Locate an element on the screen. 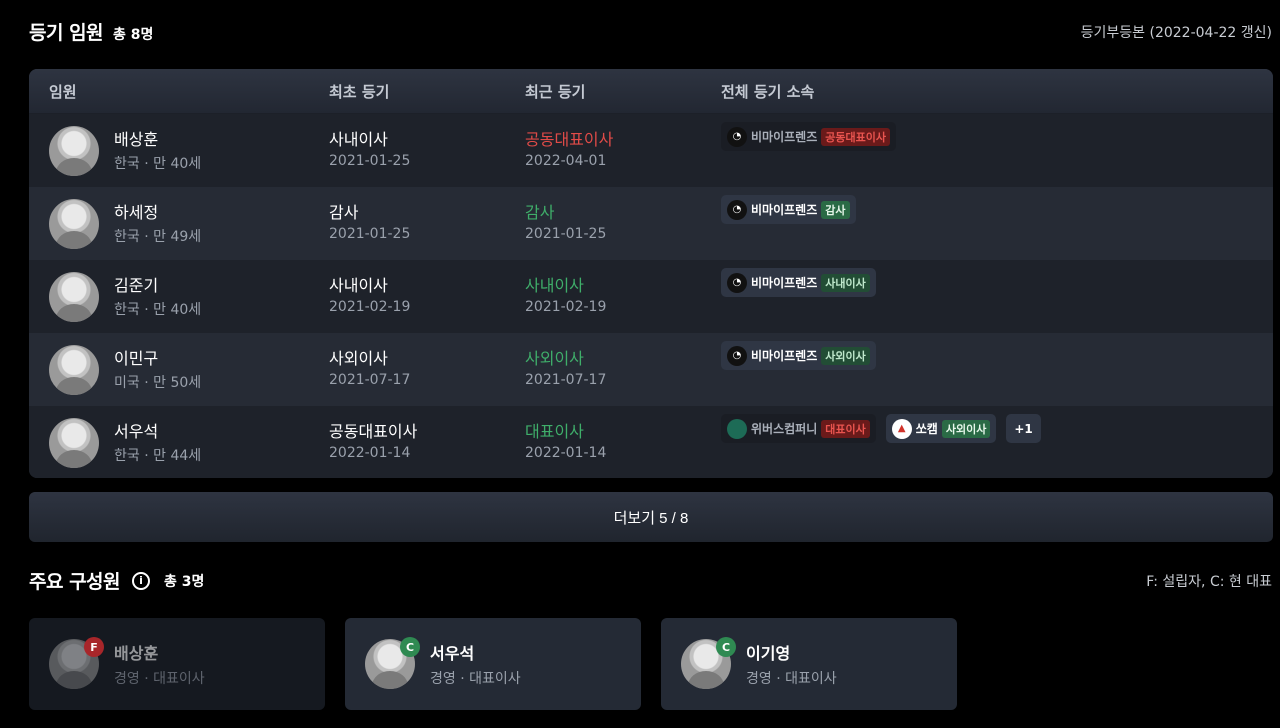 The height and width of the screenshot is (728, 1280). affiliations: ◔ 비마이프렌즈 공동대표이사 is located at coordinates (808, 136).